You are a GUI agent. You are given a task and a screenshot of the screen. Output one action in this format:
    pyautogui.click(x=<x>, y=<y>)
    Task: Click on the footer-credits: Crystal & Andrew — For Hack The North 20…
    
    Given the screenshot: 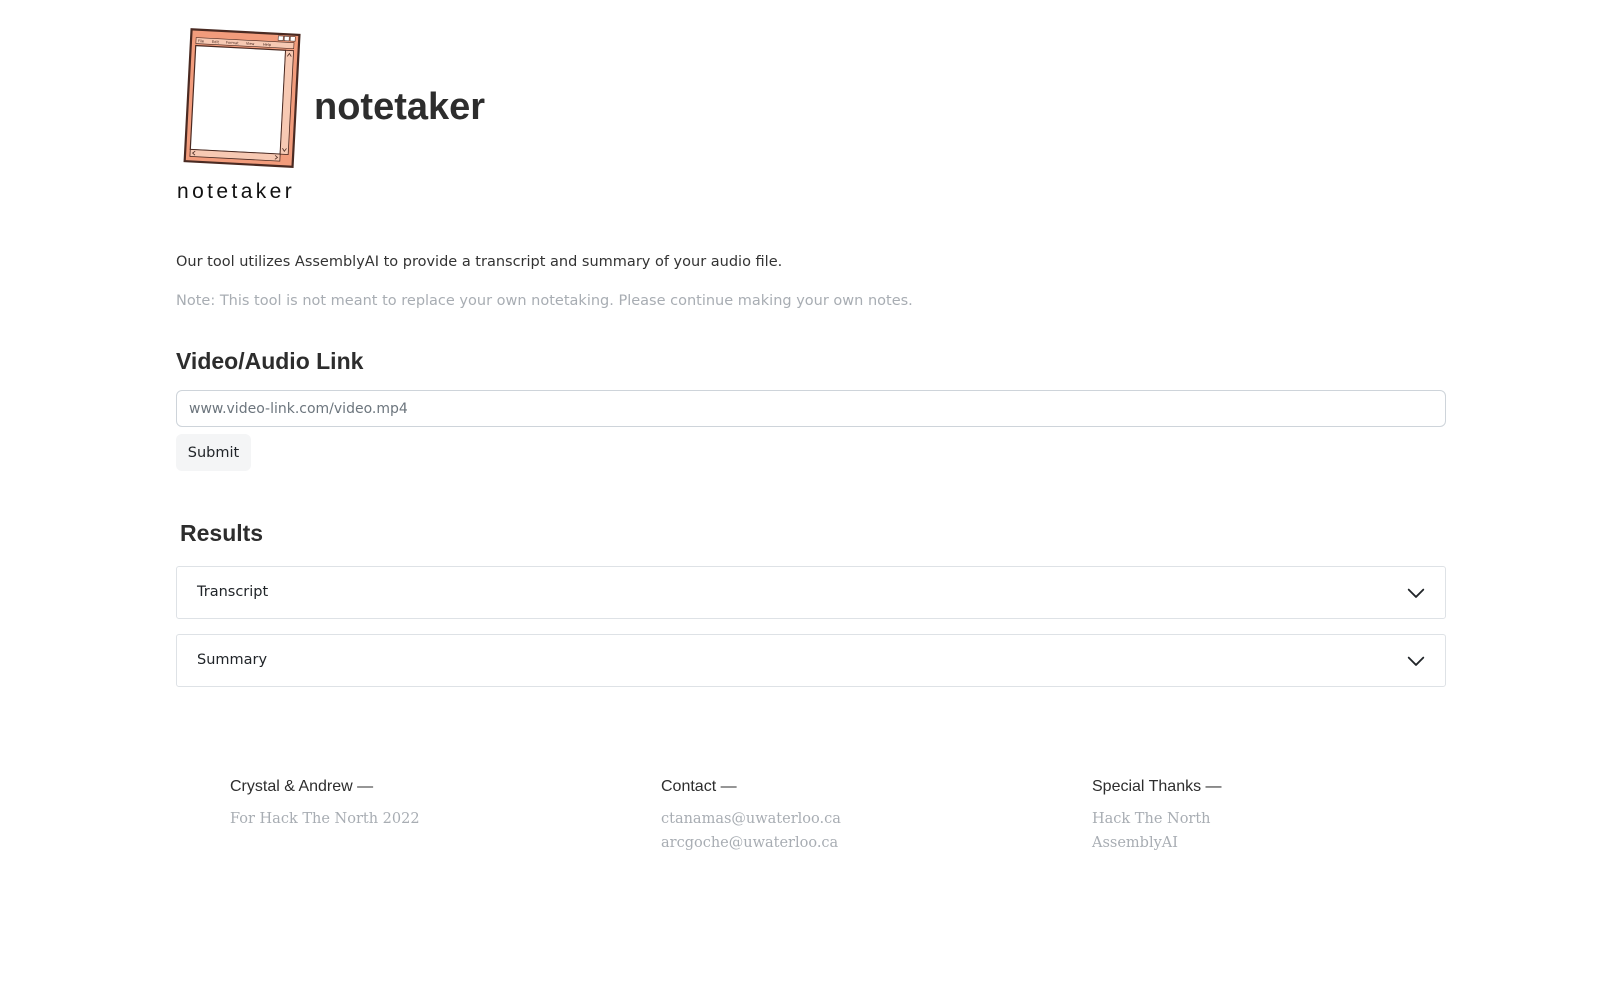 What is the action you would take?
    pyautogui.click(x=325, y=804)
    